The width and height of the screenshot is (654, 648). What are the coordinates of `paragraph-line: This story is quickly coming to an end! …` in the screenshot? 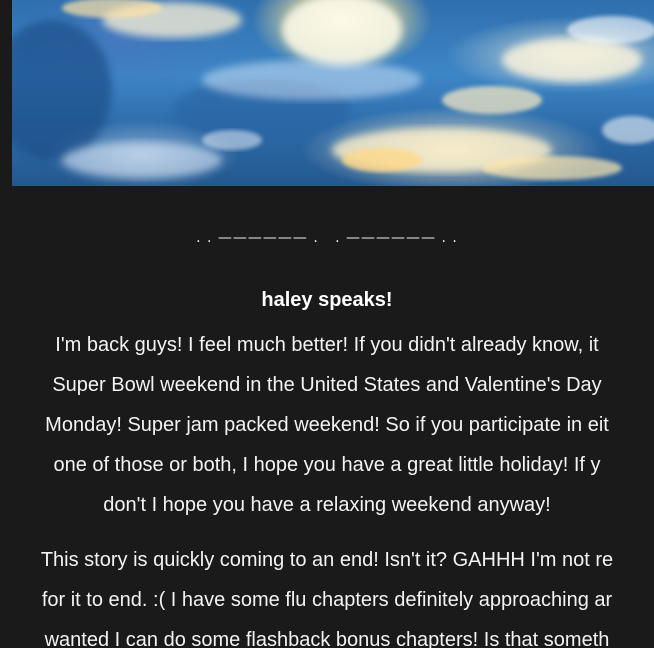 It's located at (327, 560).